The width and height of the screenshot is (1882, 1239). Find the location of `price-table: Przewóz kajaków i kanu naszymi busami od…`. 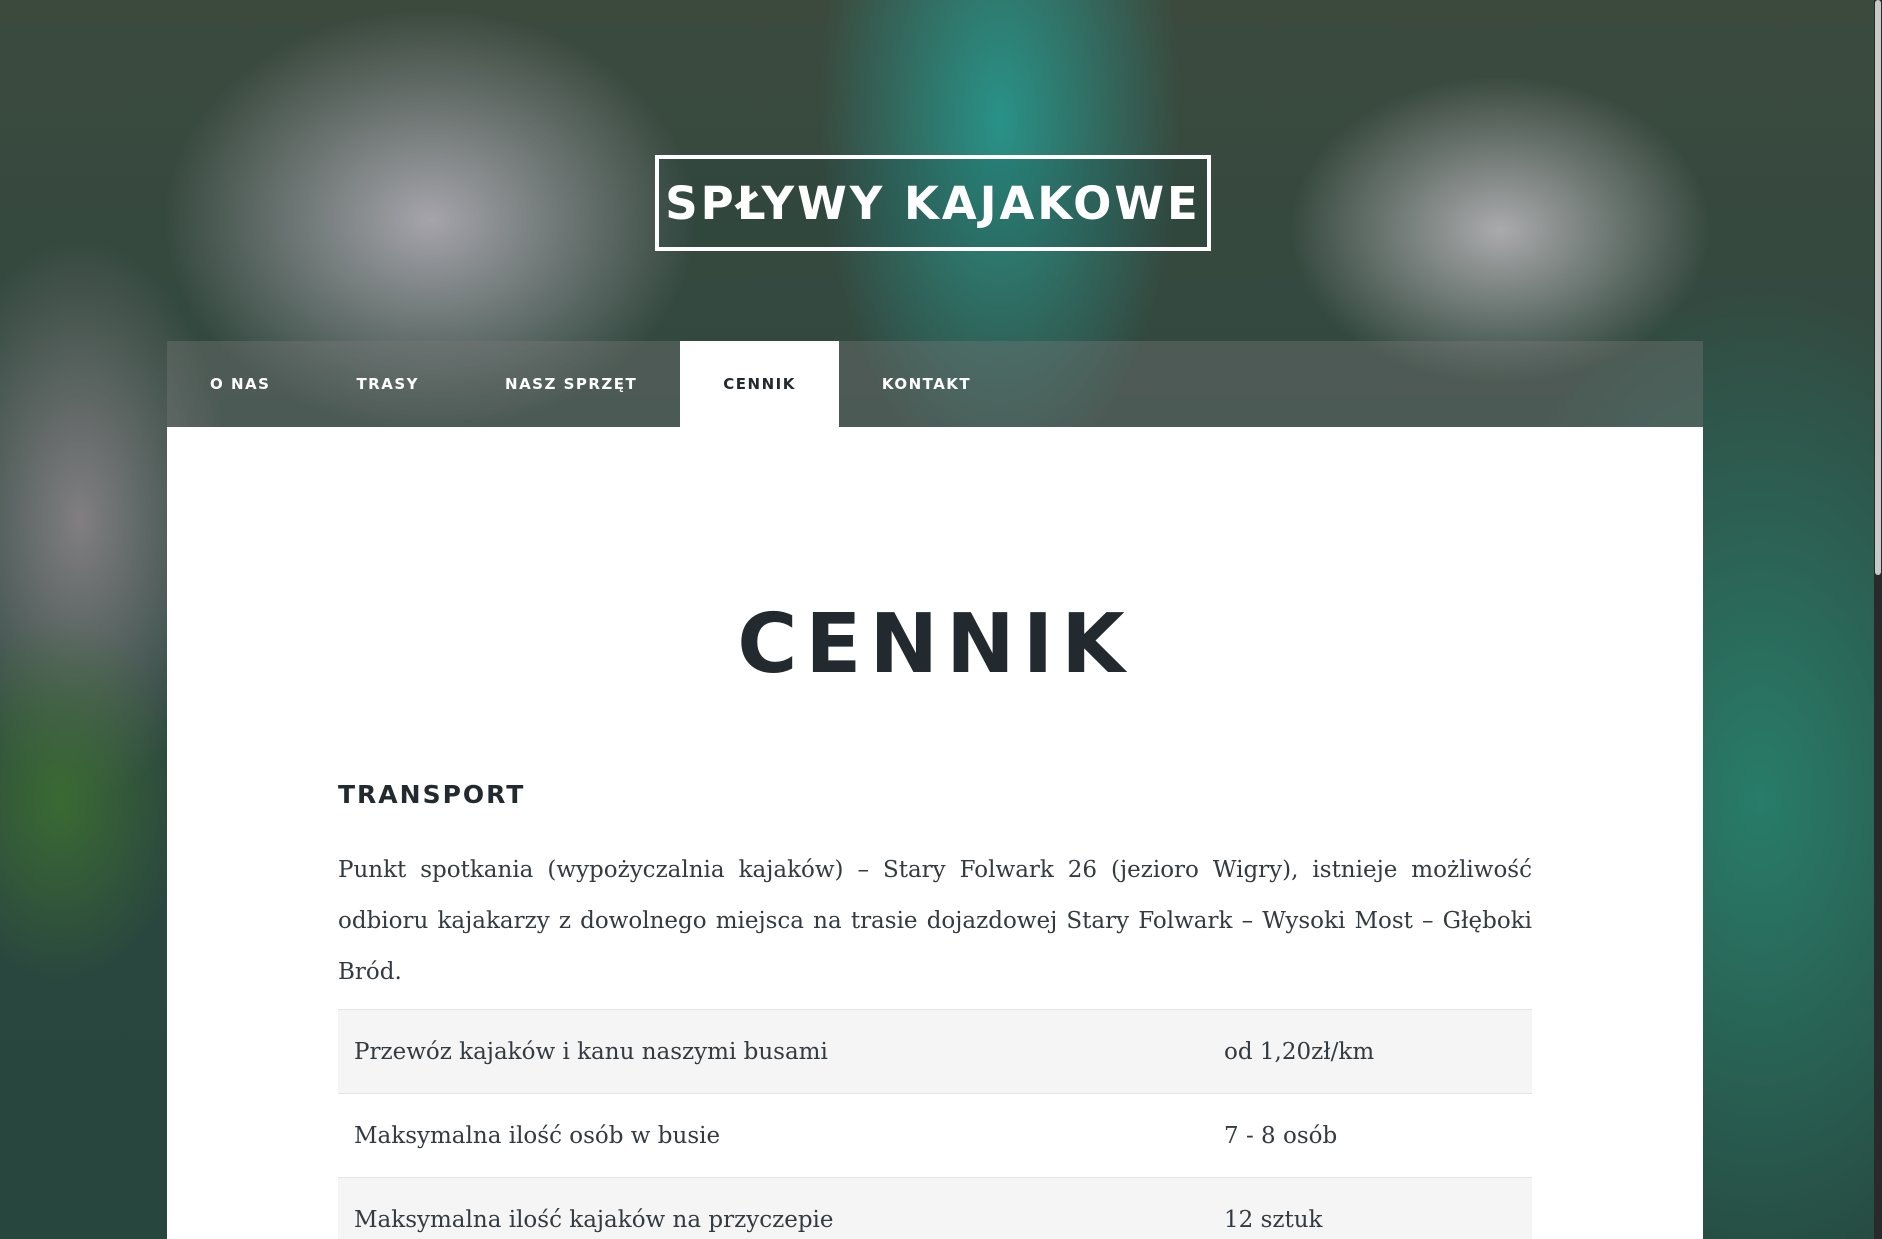

price-table: Przewóz kajaków i kanu naszymi busami od… is located at coordinates (935, 1124).